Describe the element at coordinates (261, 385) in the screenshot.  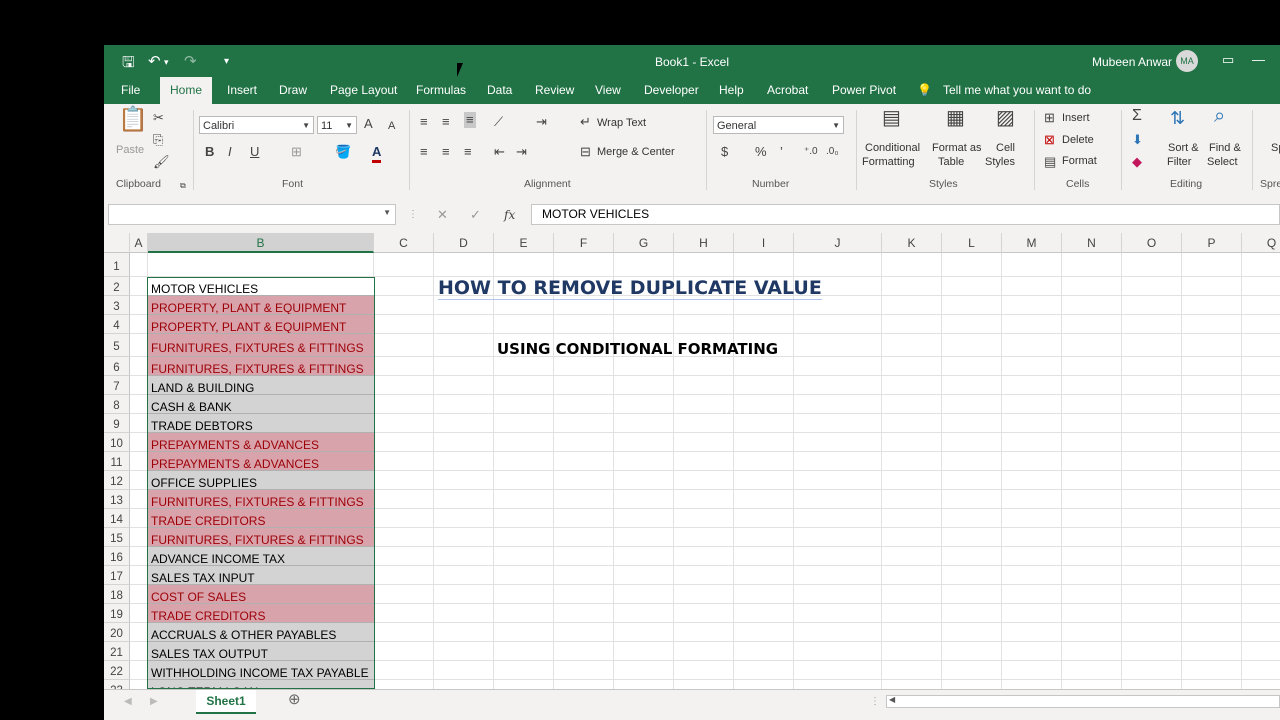
I see `data-cell: LAND & BUILDING` at that location.